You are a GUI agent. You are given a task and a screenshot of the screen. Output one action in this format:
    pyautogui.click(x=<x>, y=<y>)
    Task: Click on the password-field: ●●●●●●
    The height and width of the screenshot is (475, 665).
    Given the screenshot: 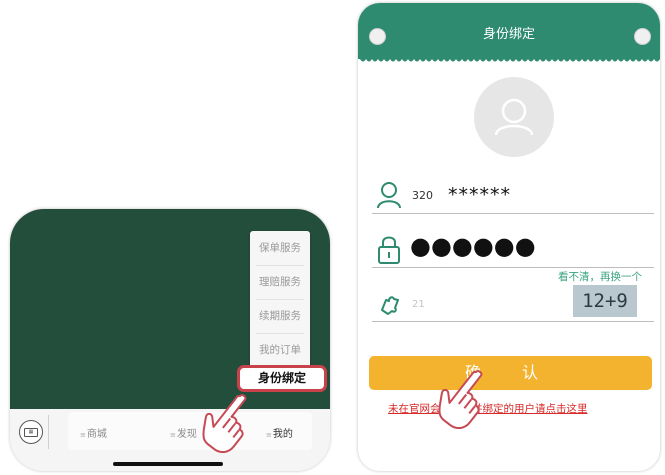 What is the action you would take?
    pyautogui.click(x=513, y=250)
    